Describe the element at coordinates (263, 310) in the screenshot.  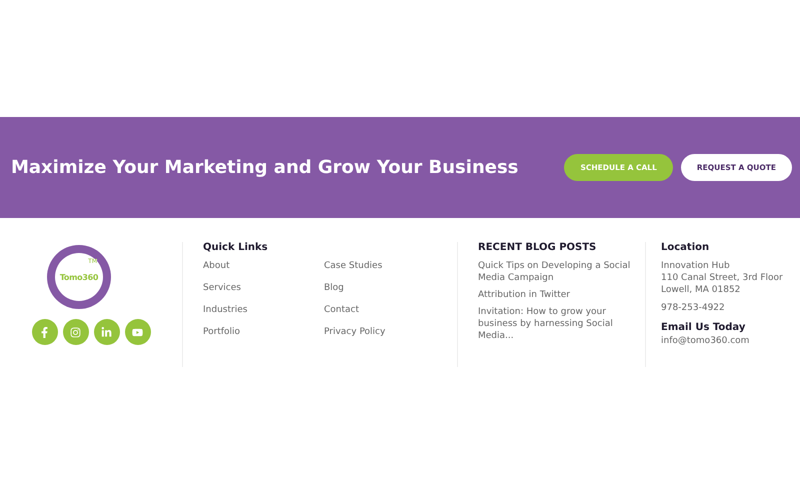
I see `footer-link: Industries` at that location.